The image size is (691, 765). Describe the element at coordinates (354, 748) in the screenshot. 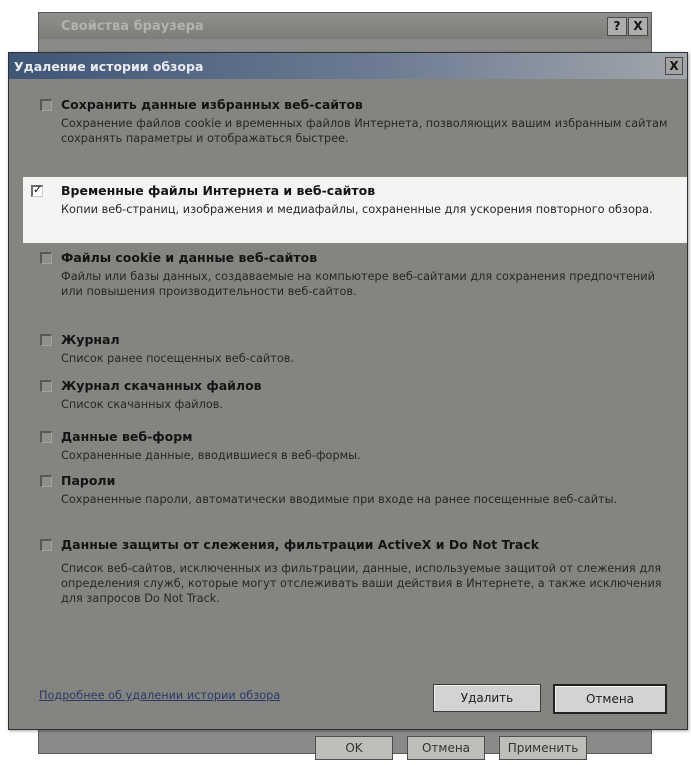

I see `ok-button: OK` at that location.